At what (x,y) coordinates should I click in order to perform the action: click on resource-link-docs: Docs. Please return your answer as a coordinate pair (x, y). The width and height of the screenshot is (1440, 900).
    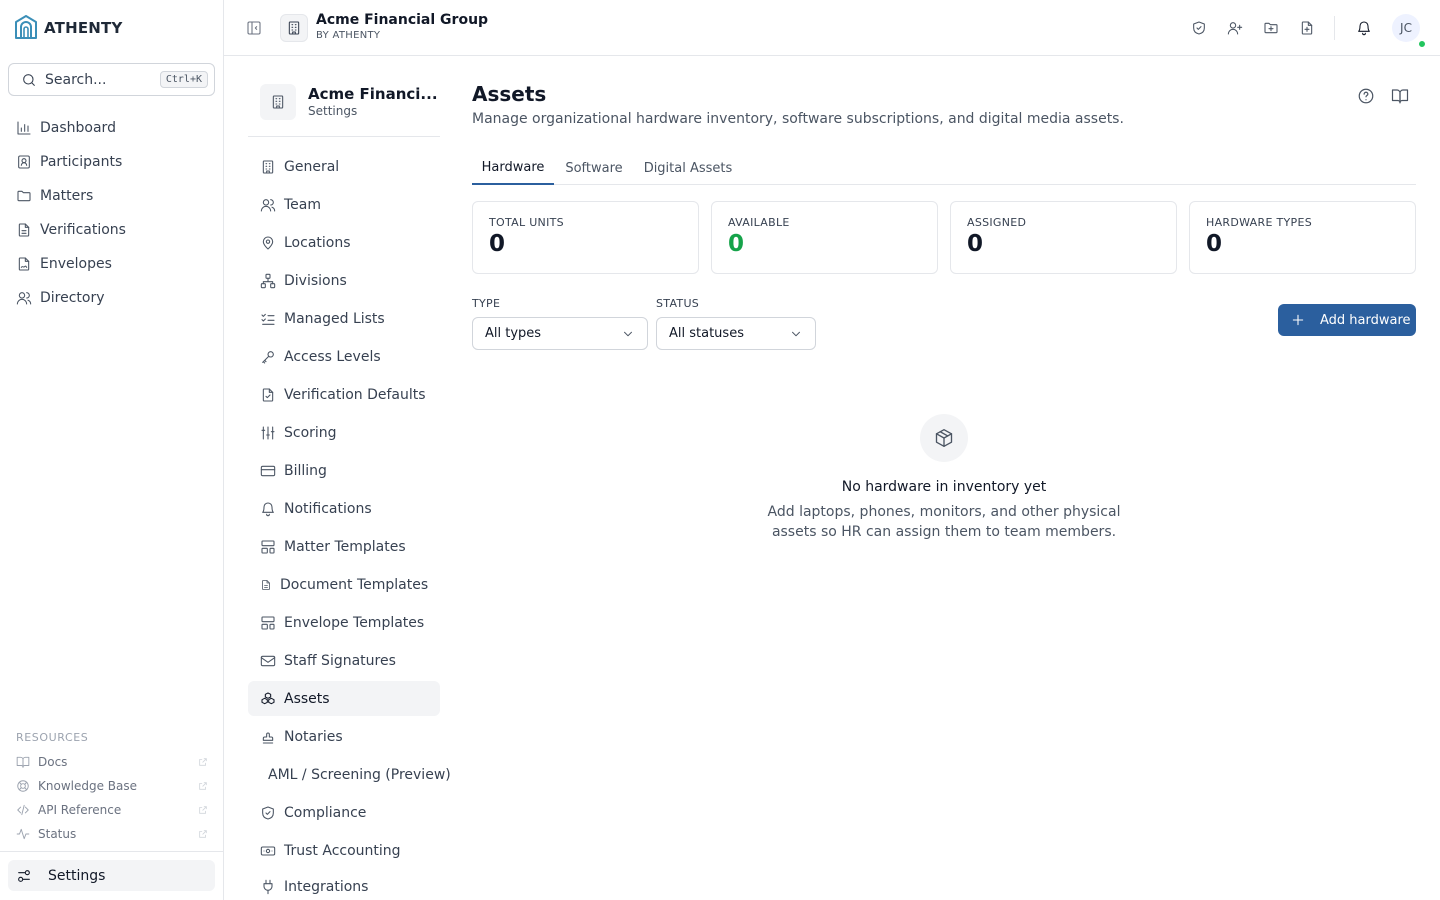
    Looking at the image, I should click on (112, 762).